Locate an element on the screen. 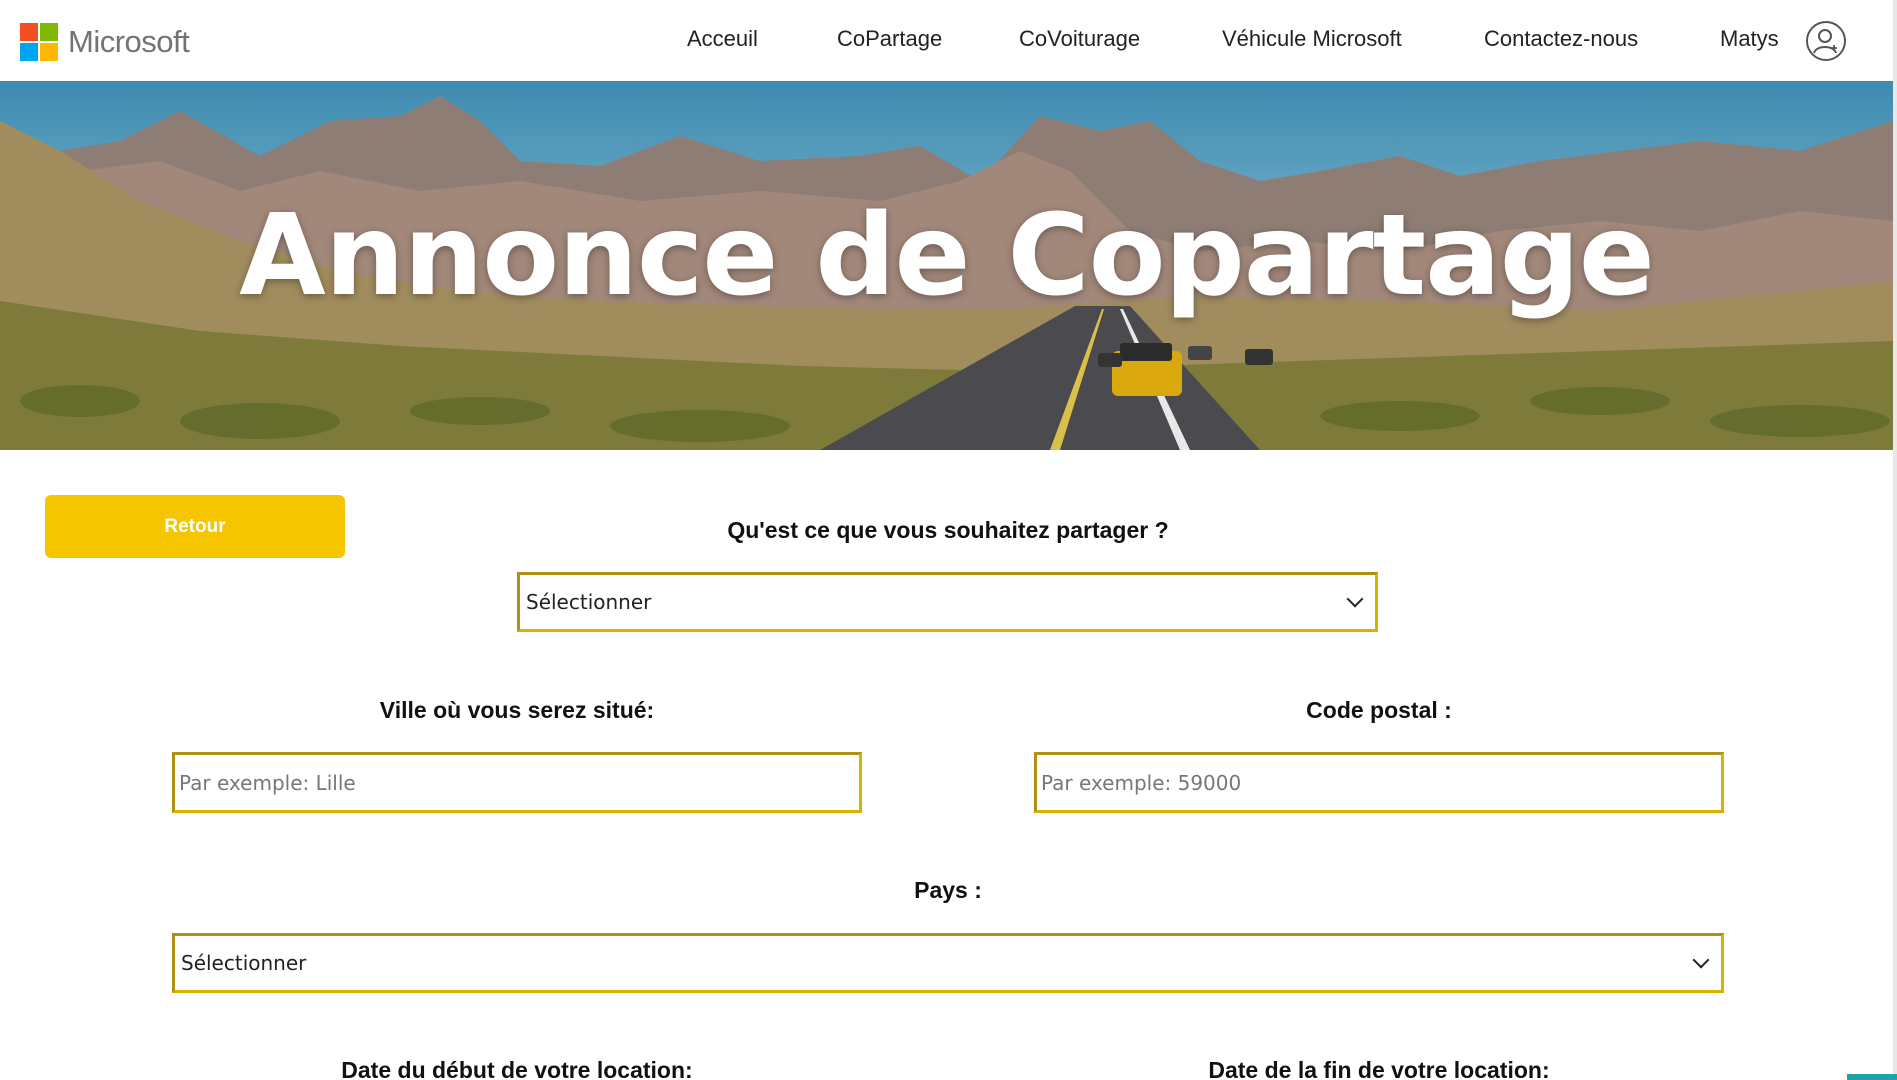  postal-field-wrapper is located at coordinates (1379, 782).